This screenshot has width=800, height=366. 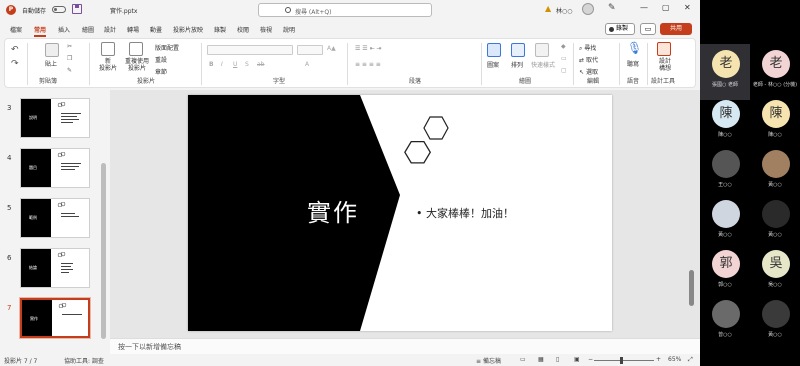 I want to click on paste-icon, so click(x=52, y=50).